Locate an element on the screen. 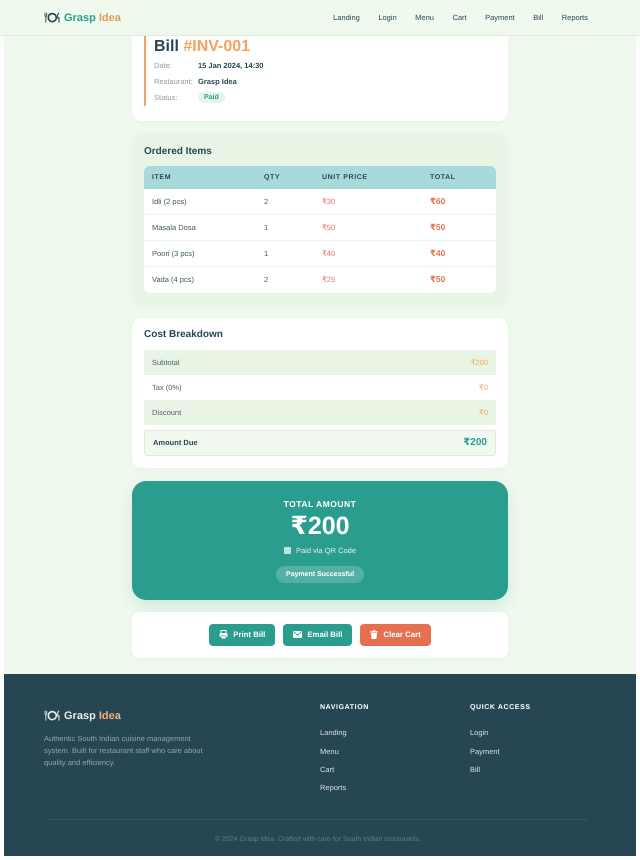 The width and height of the screenshot is (640, 860). trash-icon is located at coordinates (374, 635).